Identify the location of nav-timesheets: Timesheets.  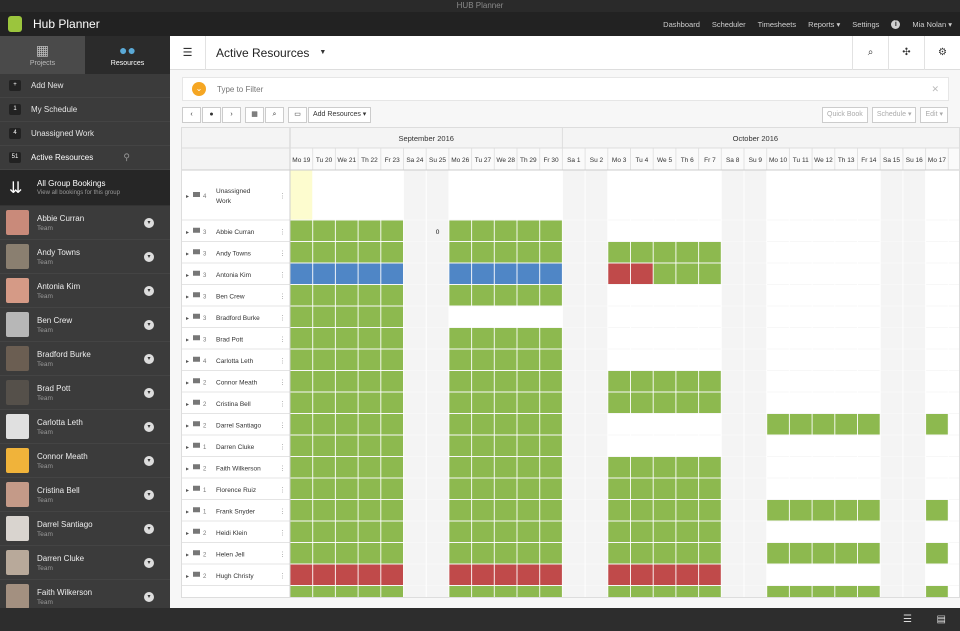
(777, 24).